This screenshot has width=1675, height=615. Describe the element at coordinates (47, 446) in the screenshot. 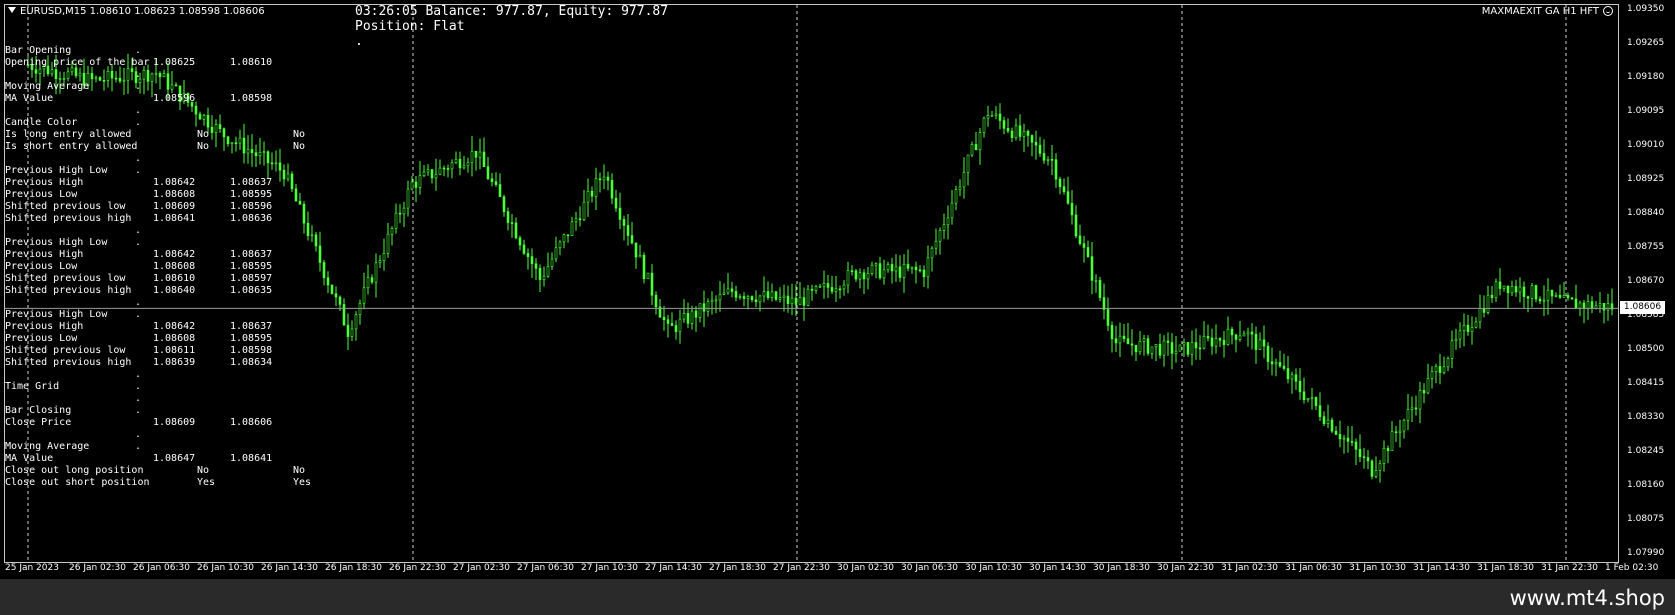

I see `panel-label: Moving Average` at that location.